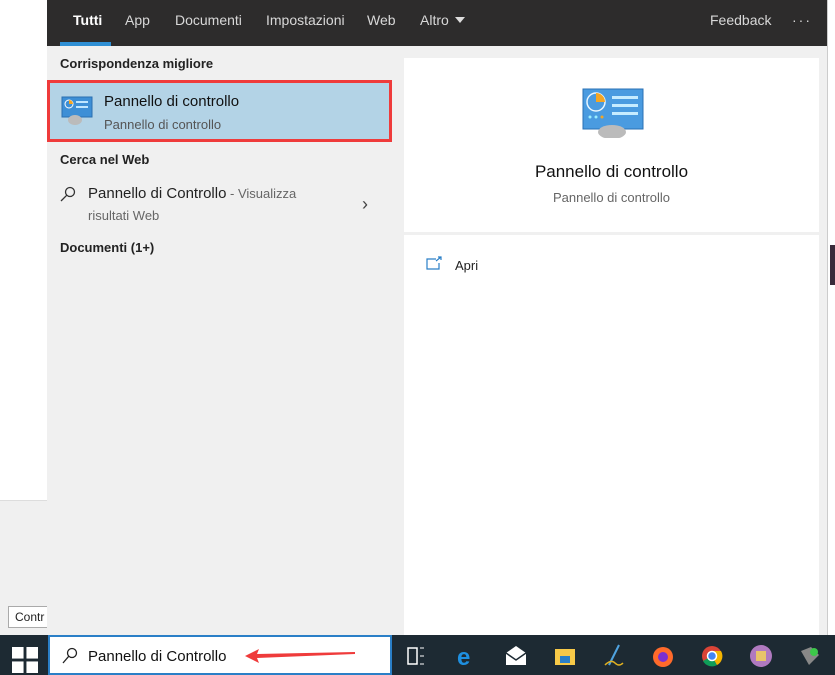 Image resolution: width=835 pixels, height=675 pixels. What do you see at coordinates (459, 20) in the screenshot?
I see `caret-down-icon` at bounding box center [459, 20].